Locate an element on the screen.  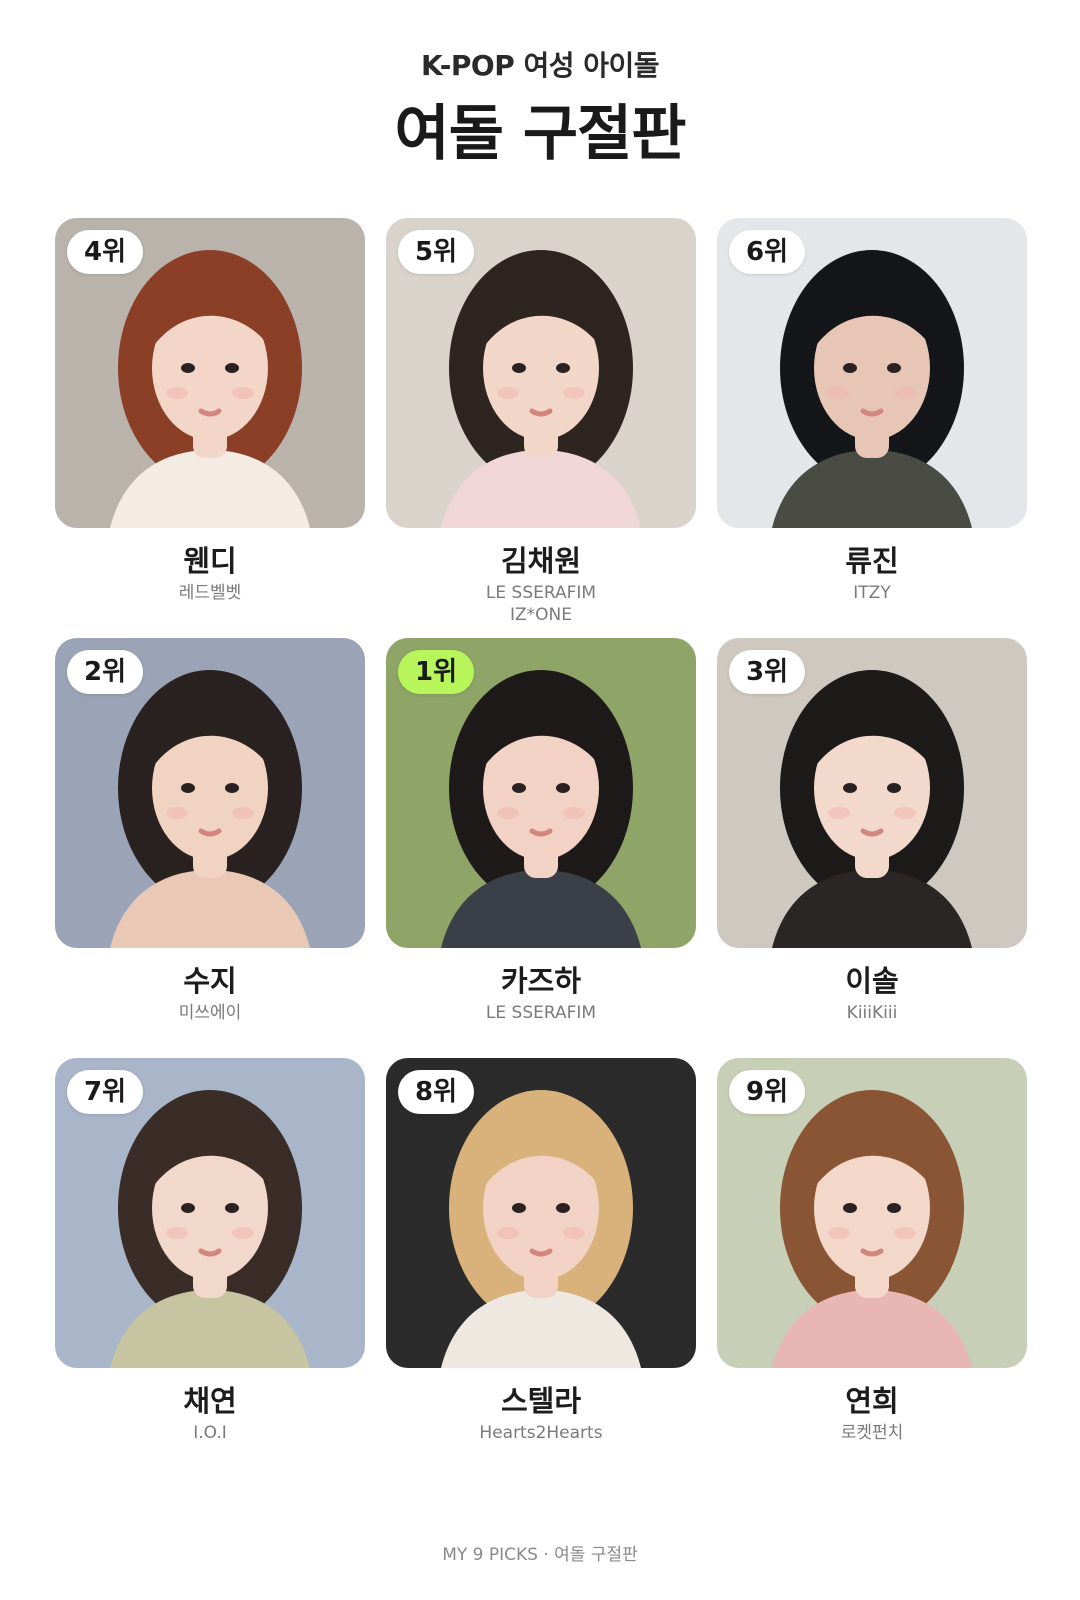
rank-badge: 4위 is located at coordinates (105, 252).